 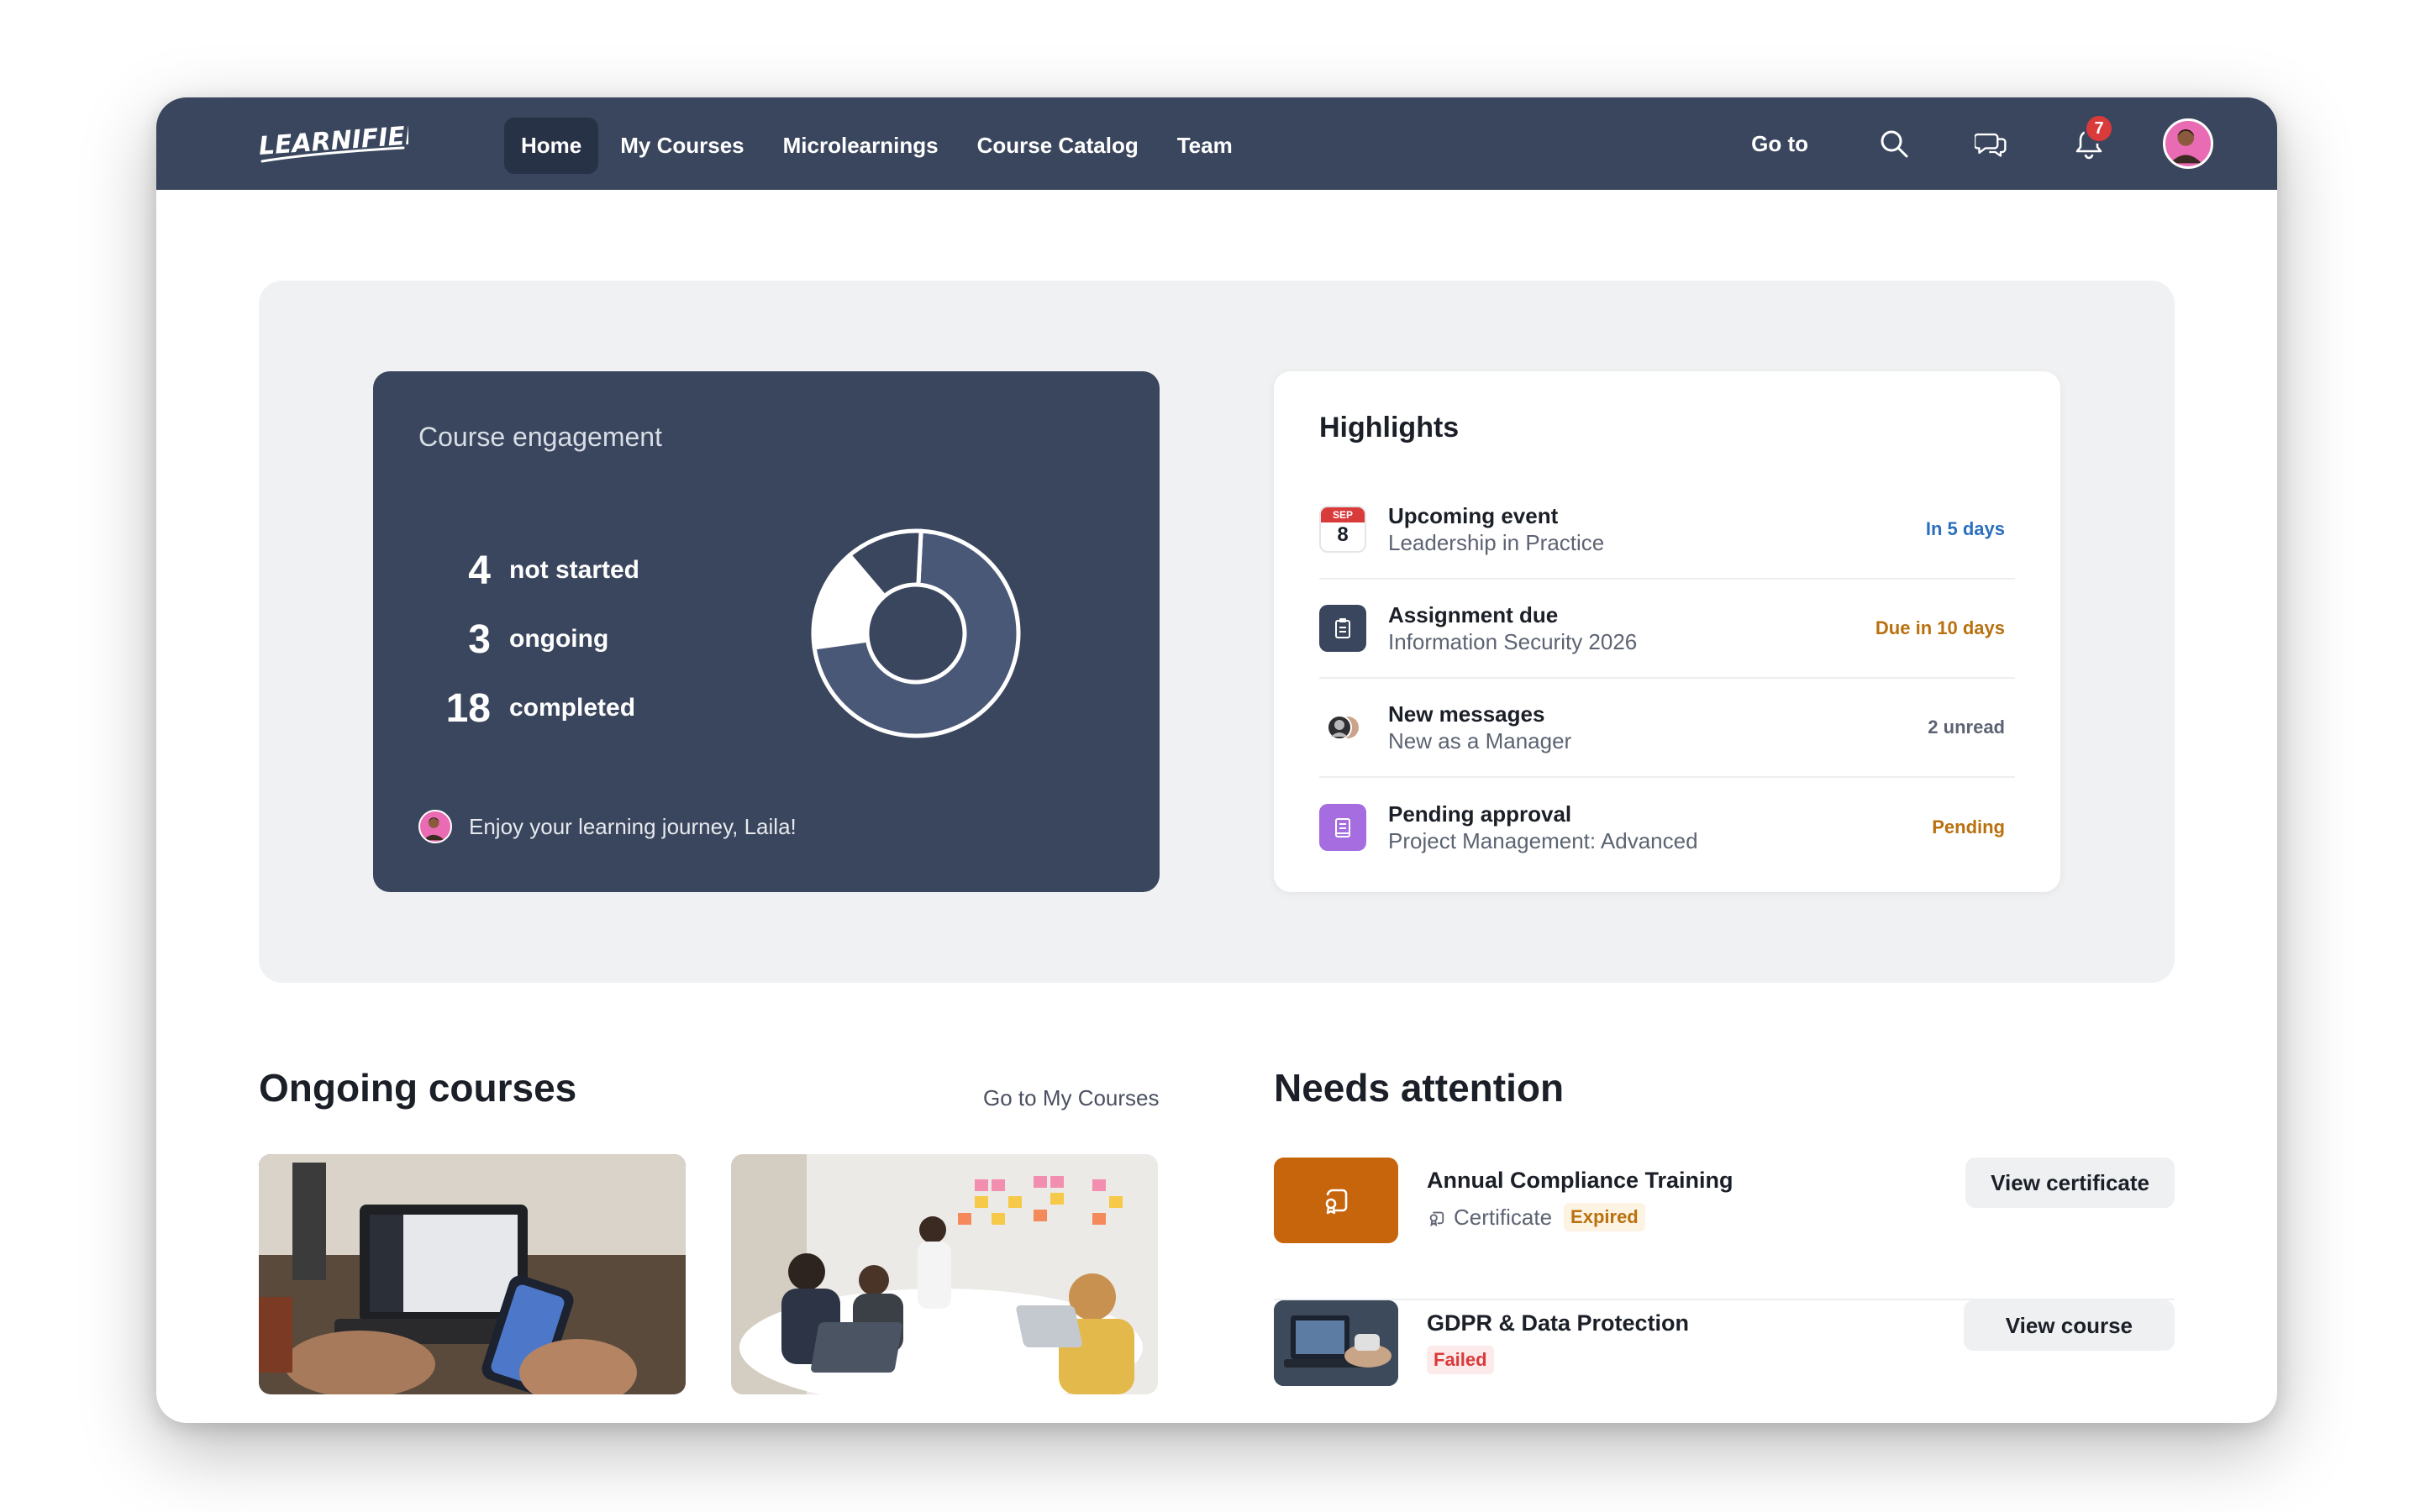 I want to click on calendar-icon: SEP 8, so click(x=1343, y=529).